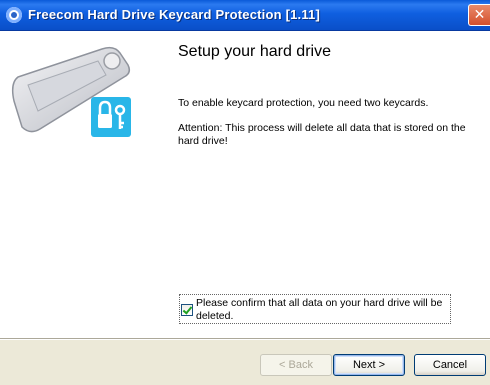 The height and width of the screenshot is (385, 490). Describe the element at coordinates (254, 51) in the screenshot. I see `page-title: Setup your hard drive` at that location.